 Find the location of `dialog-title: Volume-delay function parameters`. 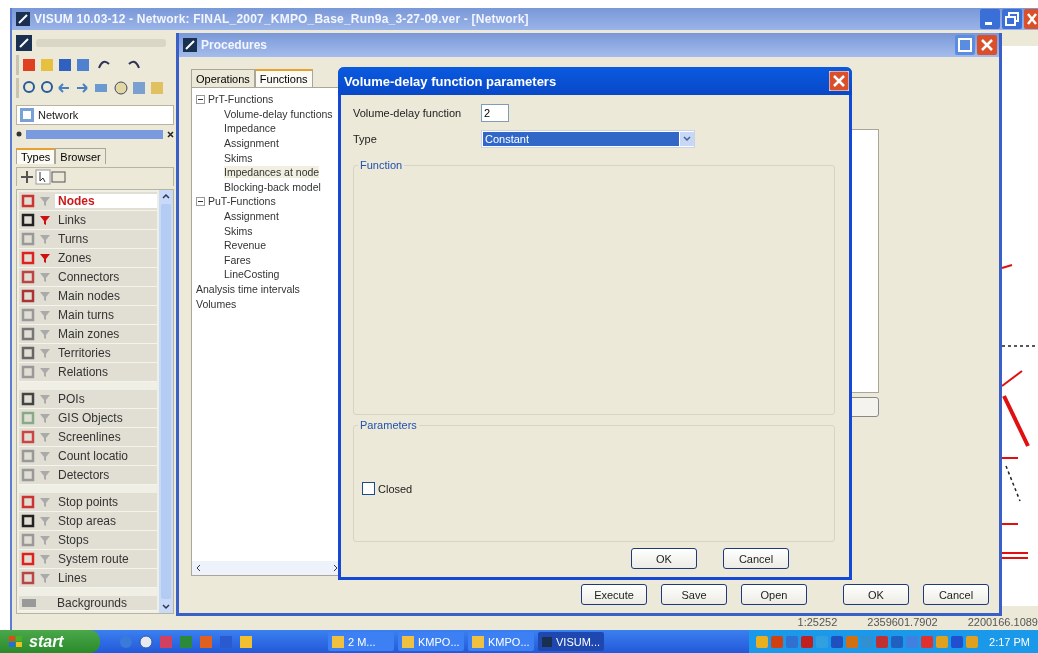

dialog-title: Volume-delay function parameters is located at coordinates (450, 81).